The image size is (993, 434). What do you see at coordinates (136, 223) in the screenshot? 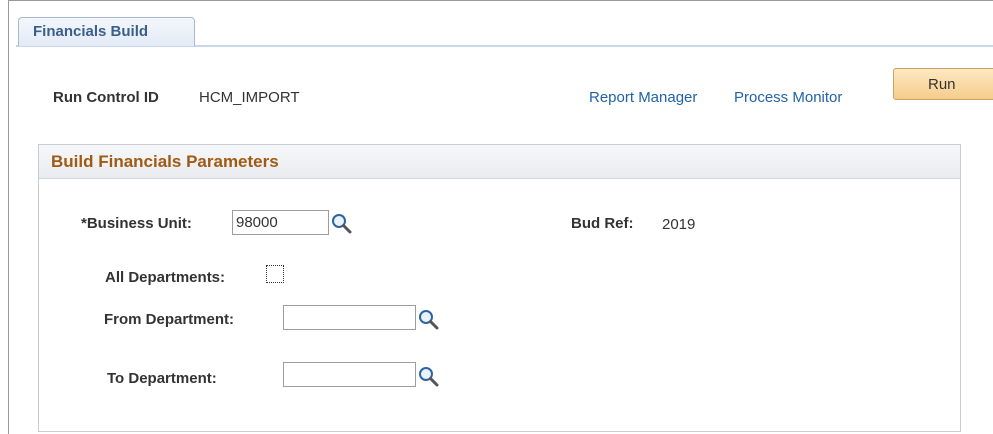
I see `business-unit-label: *Business Unit:` at bounding box center [136, 223].